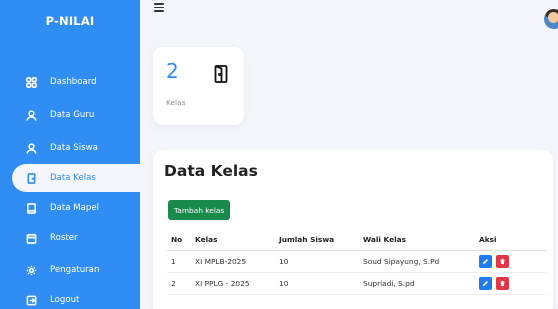  Describe the element at coordinates (65, 300) in the screenshot. I see `sidebar-item-label: Logout` at that location.